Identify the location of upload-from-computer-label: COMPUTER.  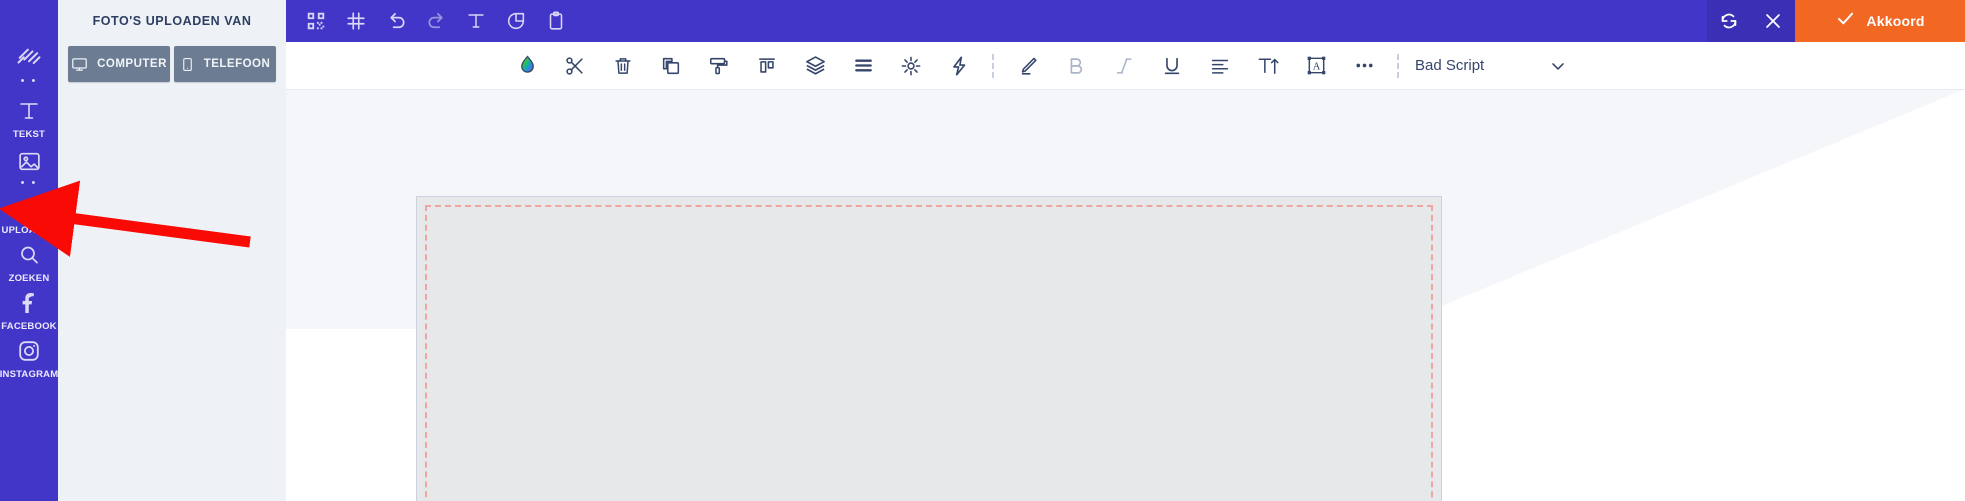
(132, 64).